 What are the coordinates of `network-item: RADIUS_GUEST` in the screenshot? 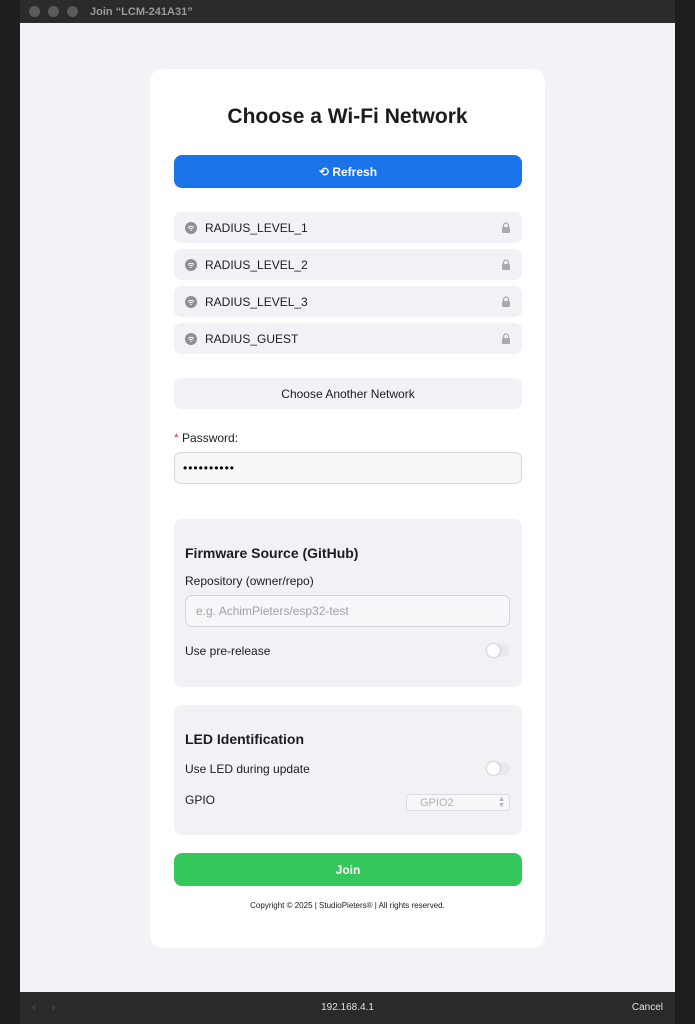 It's located at (348, 338).